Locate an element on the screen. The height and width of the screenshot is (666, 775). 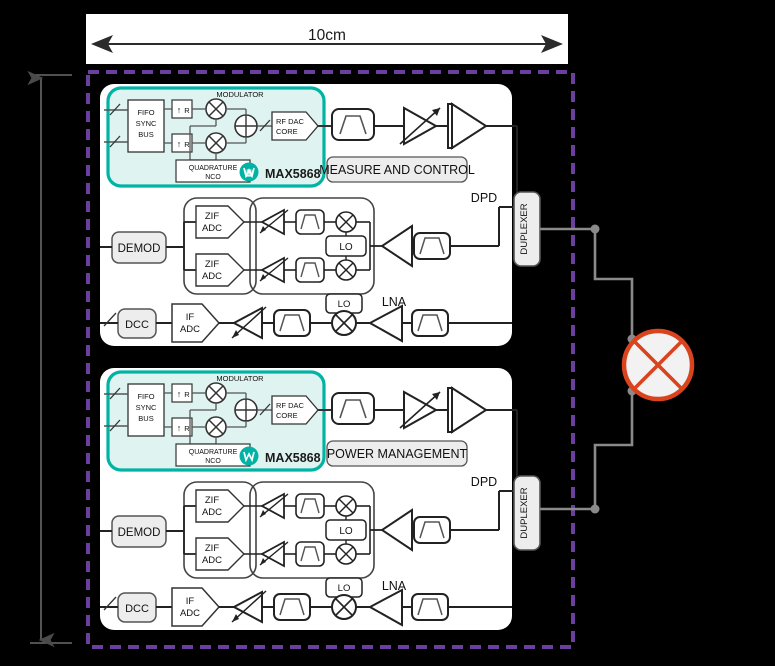
tx-filter-lower is located at coordinates (353, 408).